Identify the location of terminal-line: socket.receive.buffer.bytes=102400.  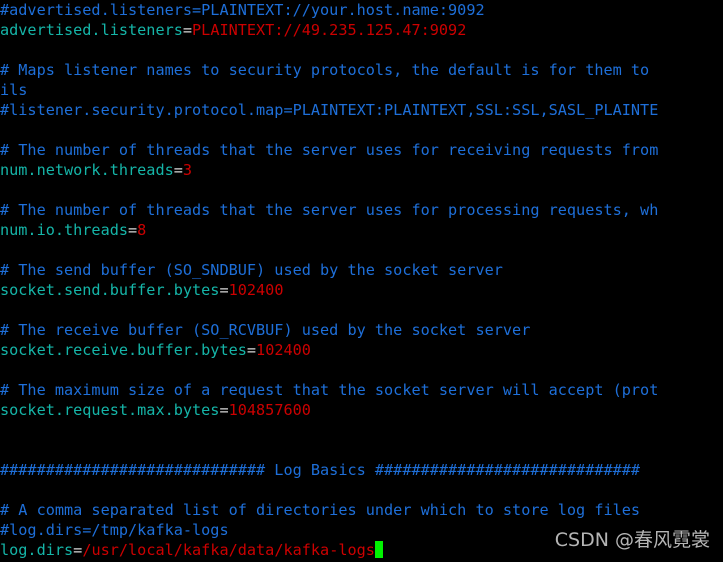
(361, 350).